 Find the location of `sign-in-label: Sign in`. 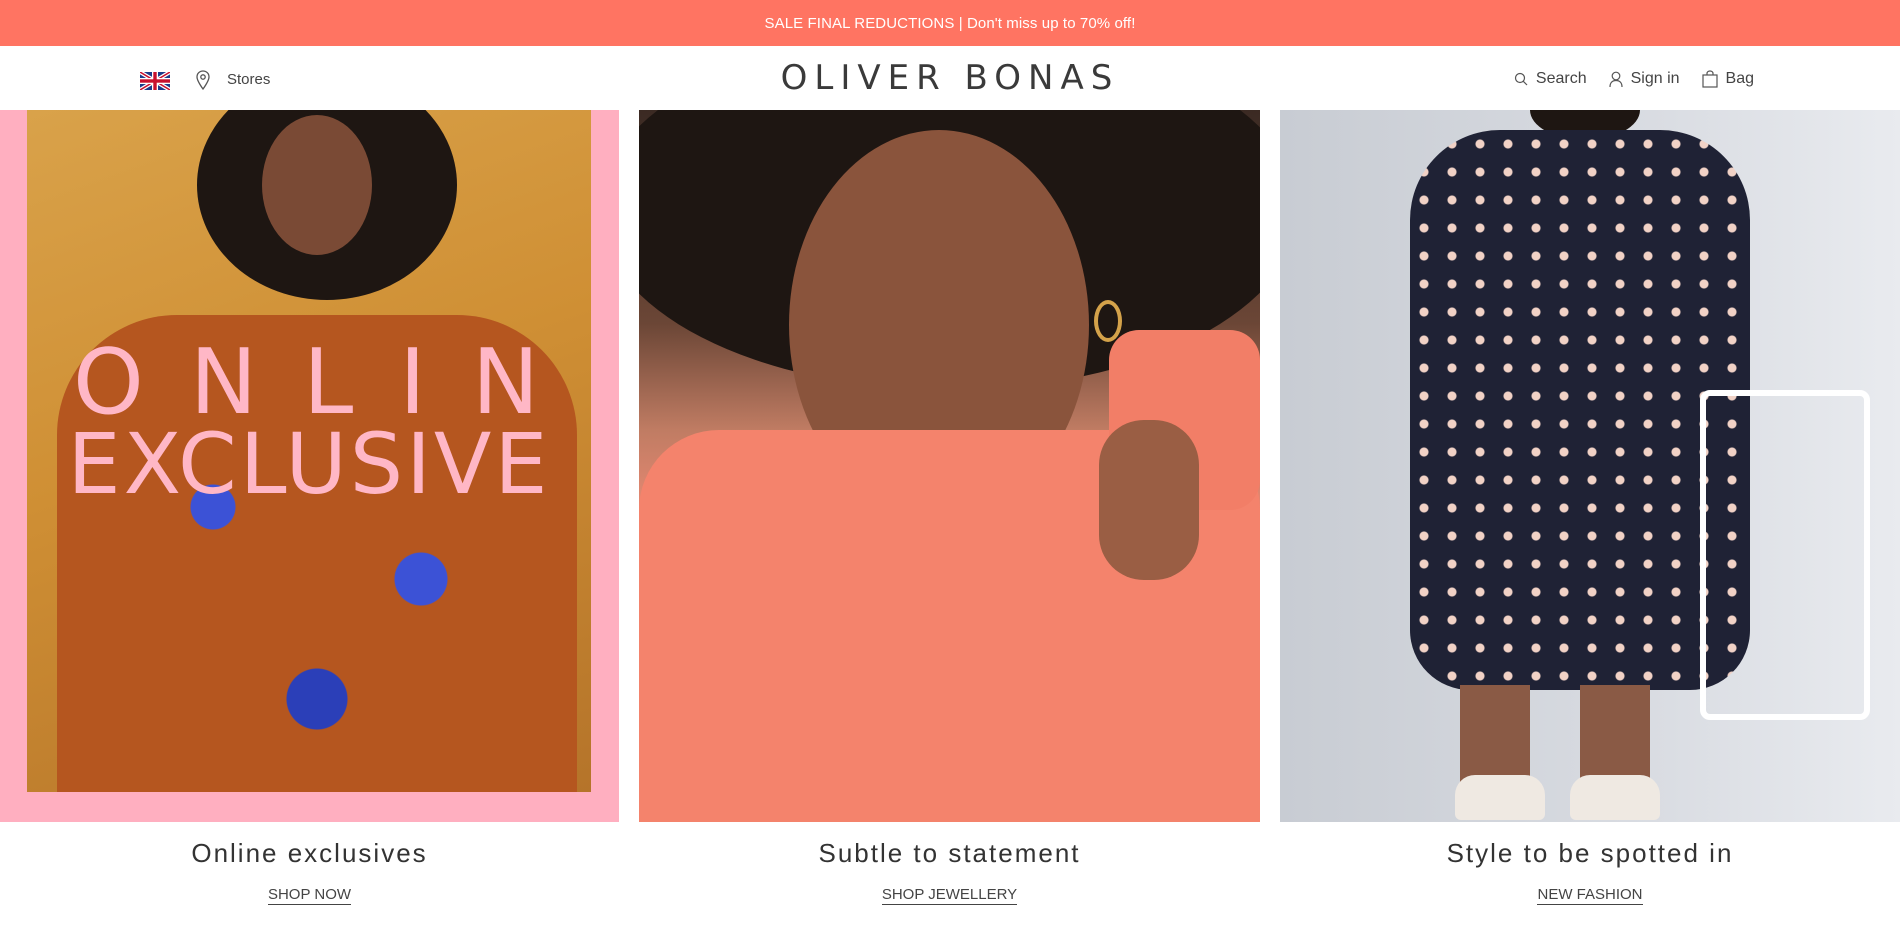

sign-in-label: Sign in is located at coordinates (1655, 78).